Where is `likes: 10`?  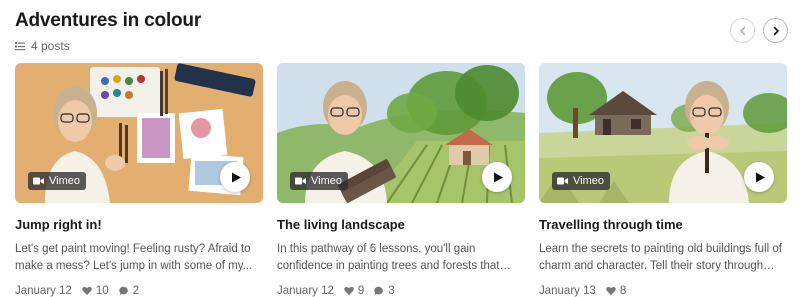 likes: 10 is located at coordinates (95, 291).